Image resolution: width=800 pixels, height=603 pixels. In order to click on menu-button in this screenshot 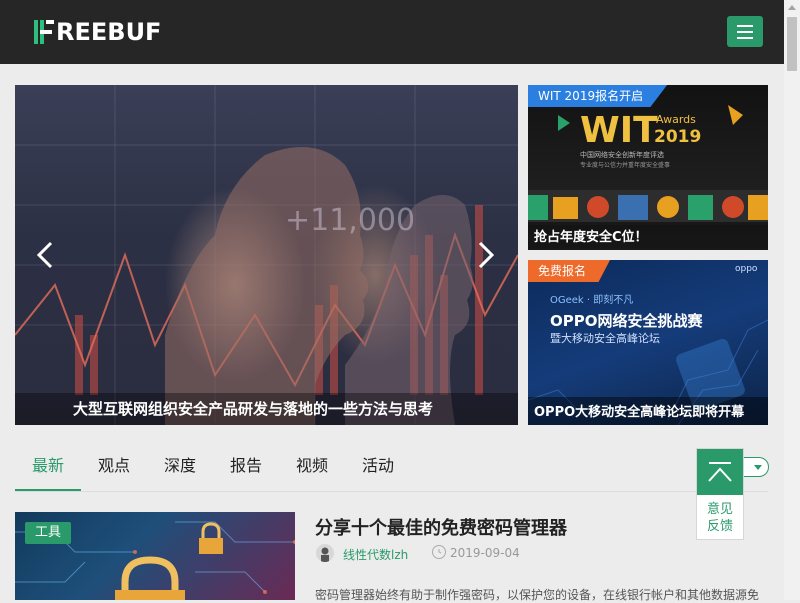, I will do `click(745, 31)`.